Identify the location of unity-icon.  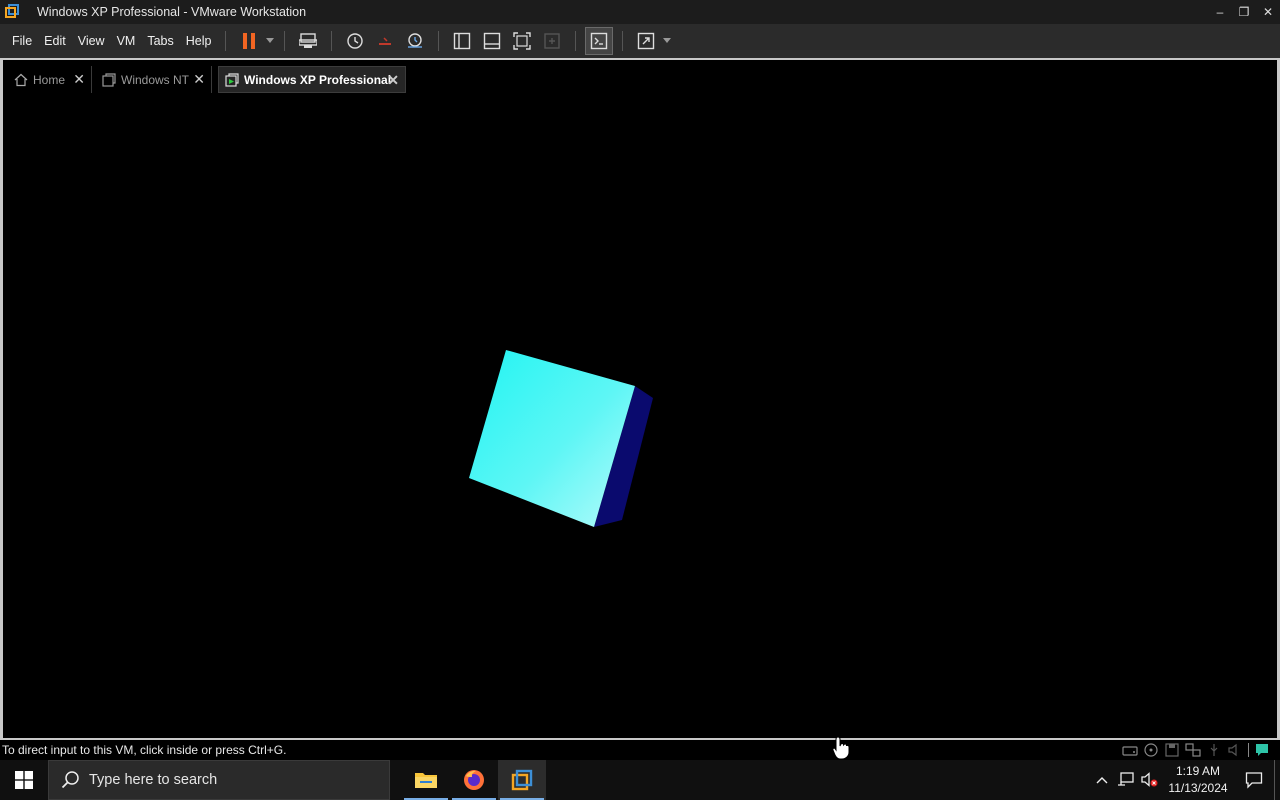
(552, 41).